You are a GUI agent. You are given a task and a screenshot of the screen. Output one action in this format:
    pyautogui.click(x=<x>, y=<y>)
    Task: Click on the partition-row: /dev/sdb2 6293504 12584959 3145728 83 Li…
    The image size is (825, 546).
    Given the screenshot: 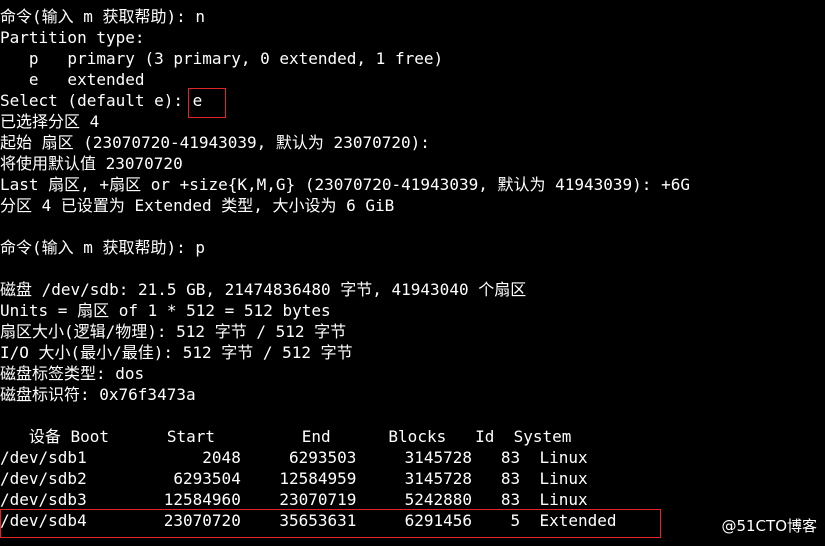 What is the action you would take?
    pyautogui.click(x=294, y=478)
    